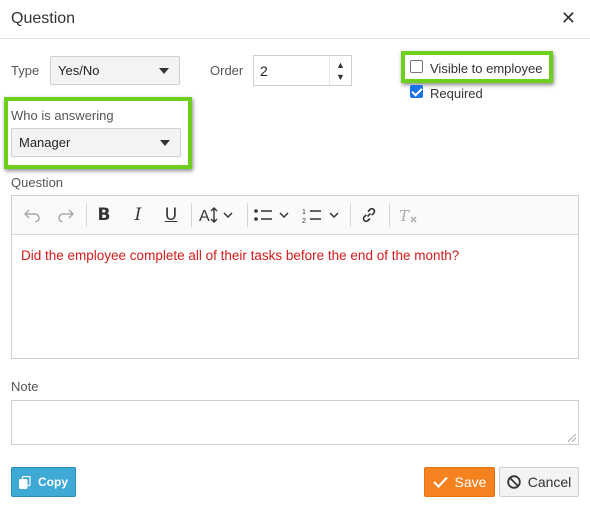 The image size is (590, 509). I want to click on resize-grip-icon, so click(572, 438).